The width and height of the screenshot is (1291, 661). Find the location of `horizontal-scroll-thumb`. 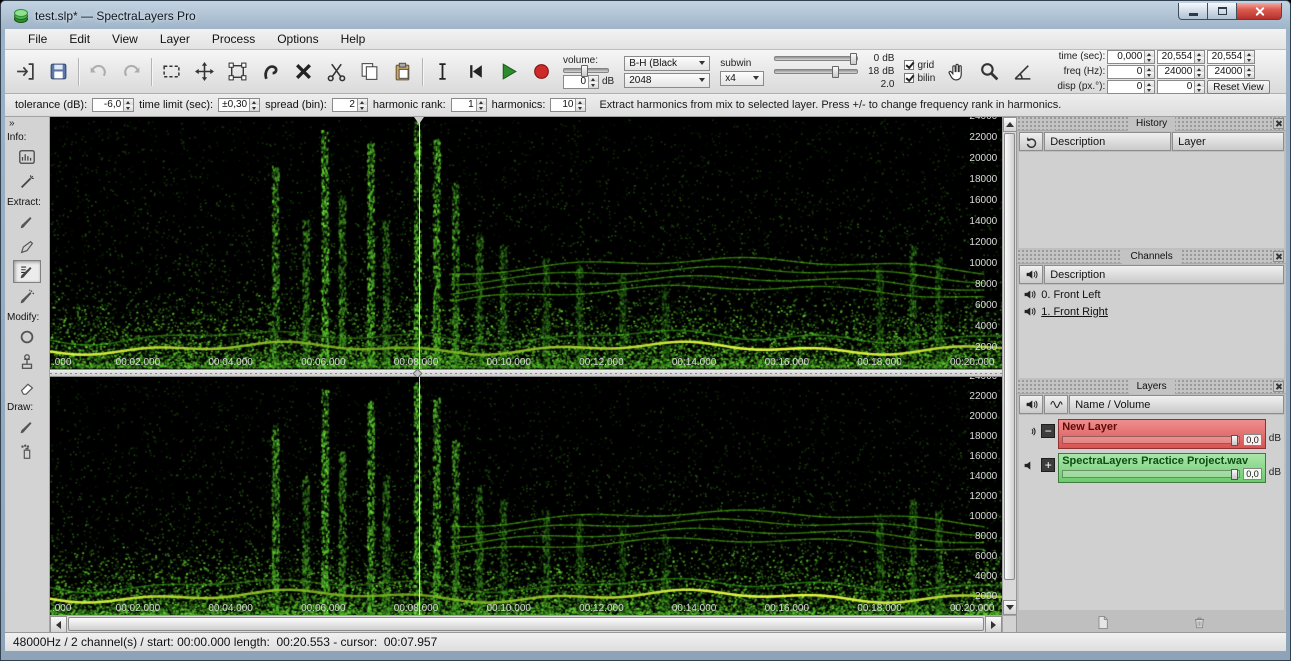

horizontal-scroll-thumb is located at coordinates (526, 624).